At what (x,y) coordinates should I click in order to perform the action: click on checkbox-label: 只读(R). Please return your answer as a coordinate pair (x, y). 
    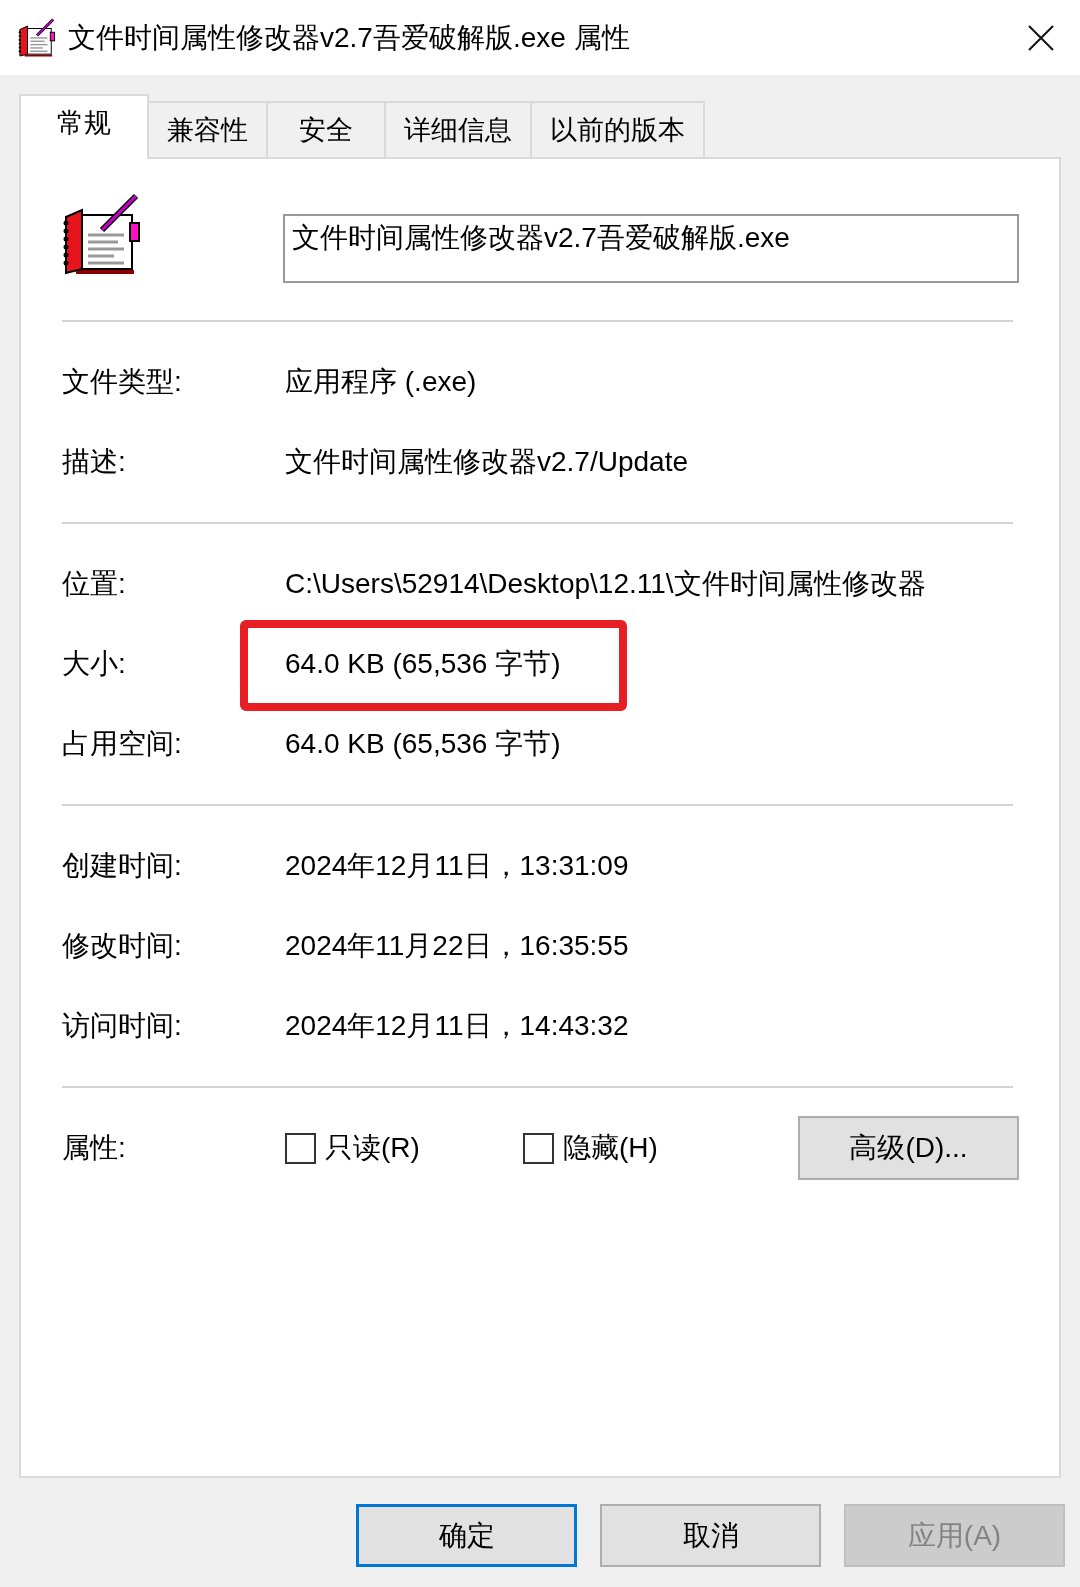
    Looking at the image, I should click on (372, 1148).